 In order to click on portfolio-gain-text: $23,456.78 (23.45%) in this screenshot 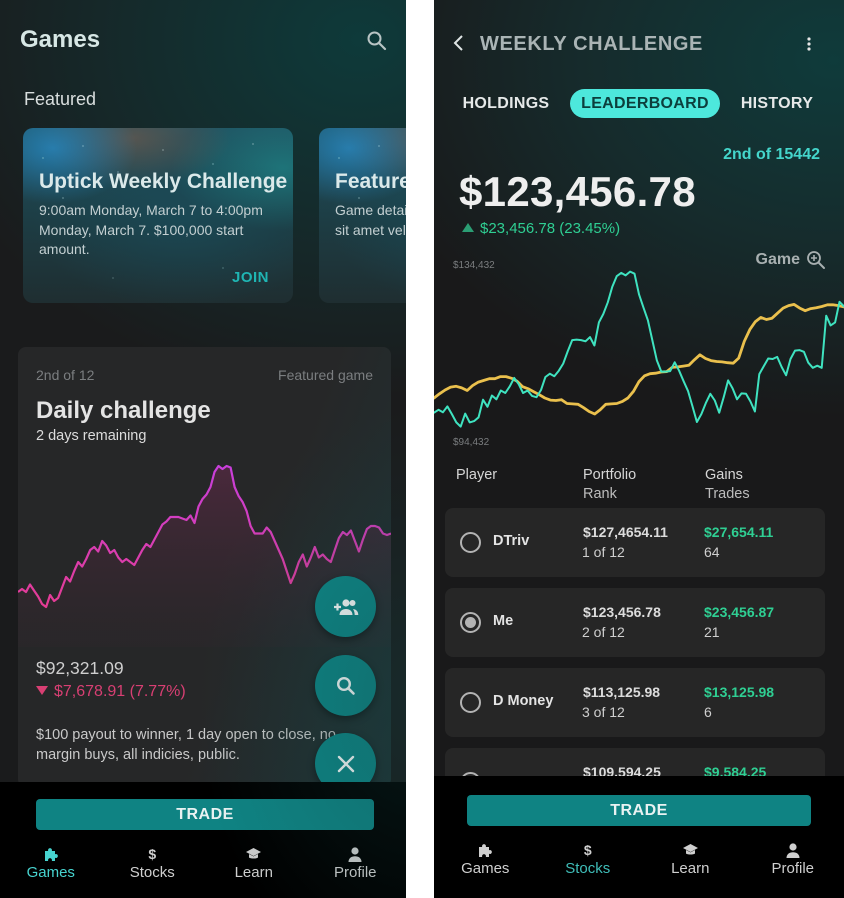, I will do `click(550, 228)`.